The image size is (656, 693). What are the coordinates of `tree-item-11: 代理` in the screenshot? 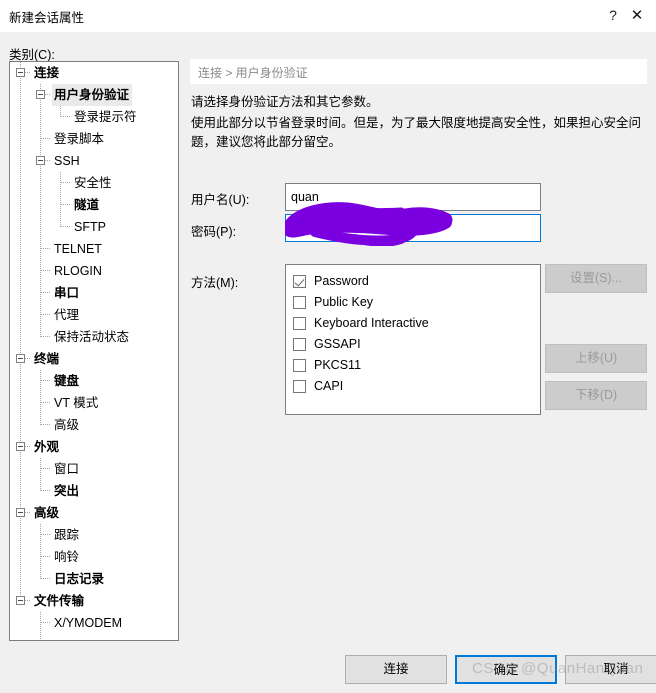 It's located at (94, 315).